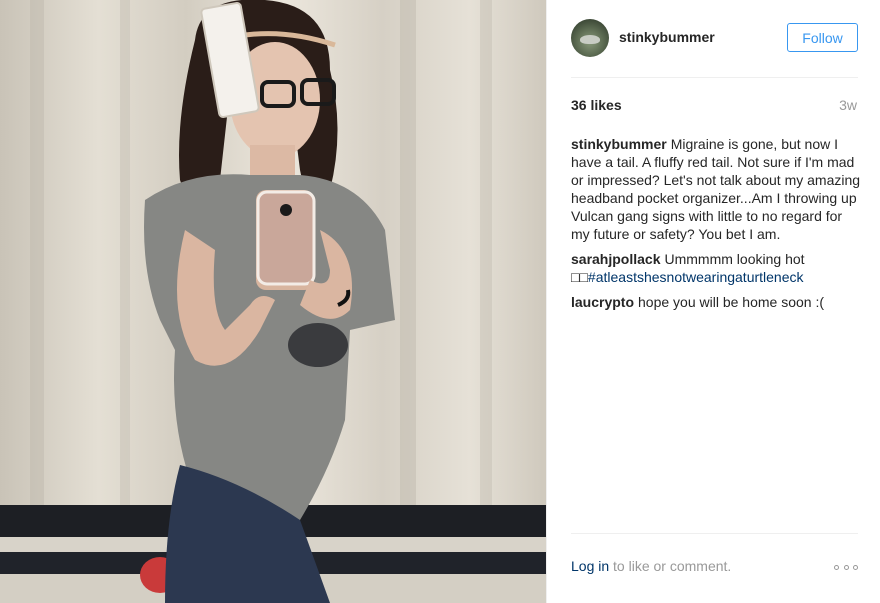  I want to click on login-prompt: Log in to like or comment., so click(651, 566).